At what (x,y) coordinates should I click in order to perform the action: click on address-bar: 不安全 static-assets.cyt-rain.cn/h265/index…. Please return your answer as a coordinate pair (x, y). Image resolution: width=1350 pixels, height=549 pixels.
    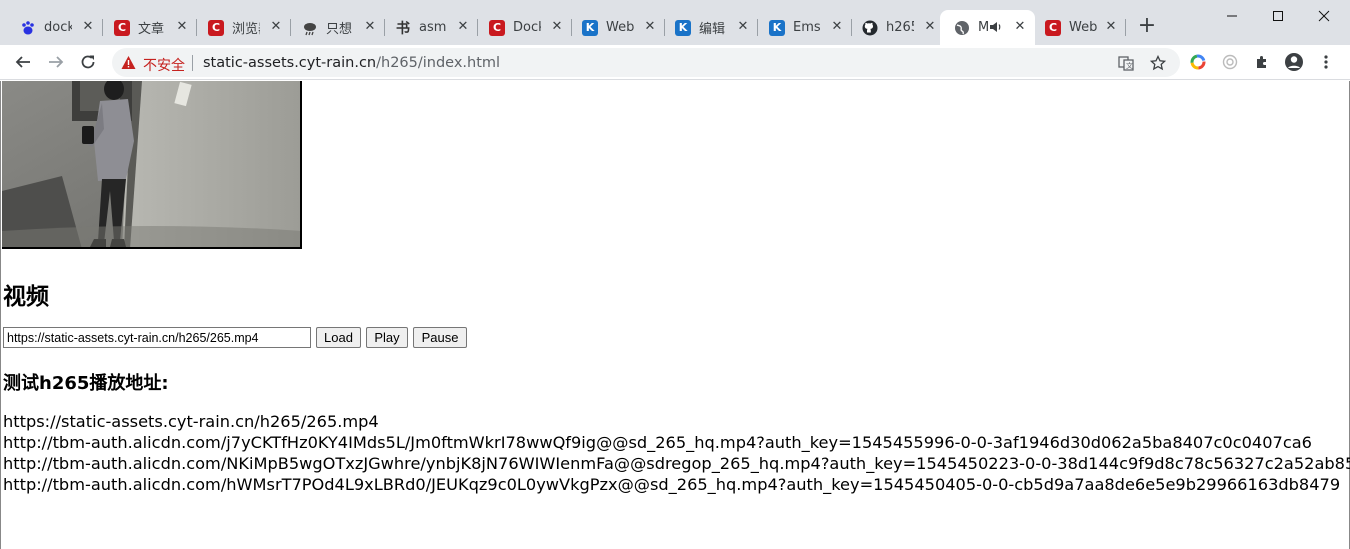
    Looking at the image, I should click on (646, 62).